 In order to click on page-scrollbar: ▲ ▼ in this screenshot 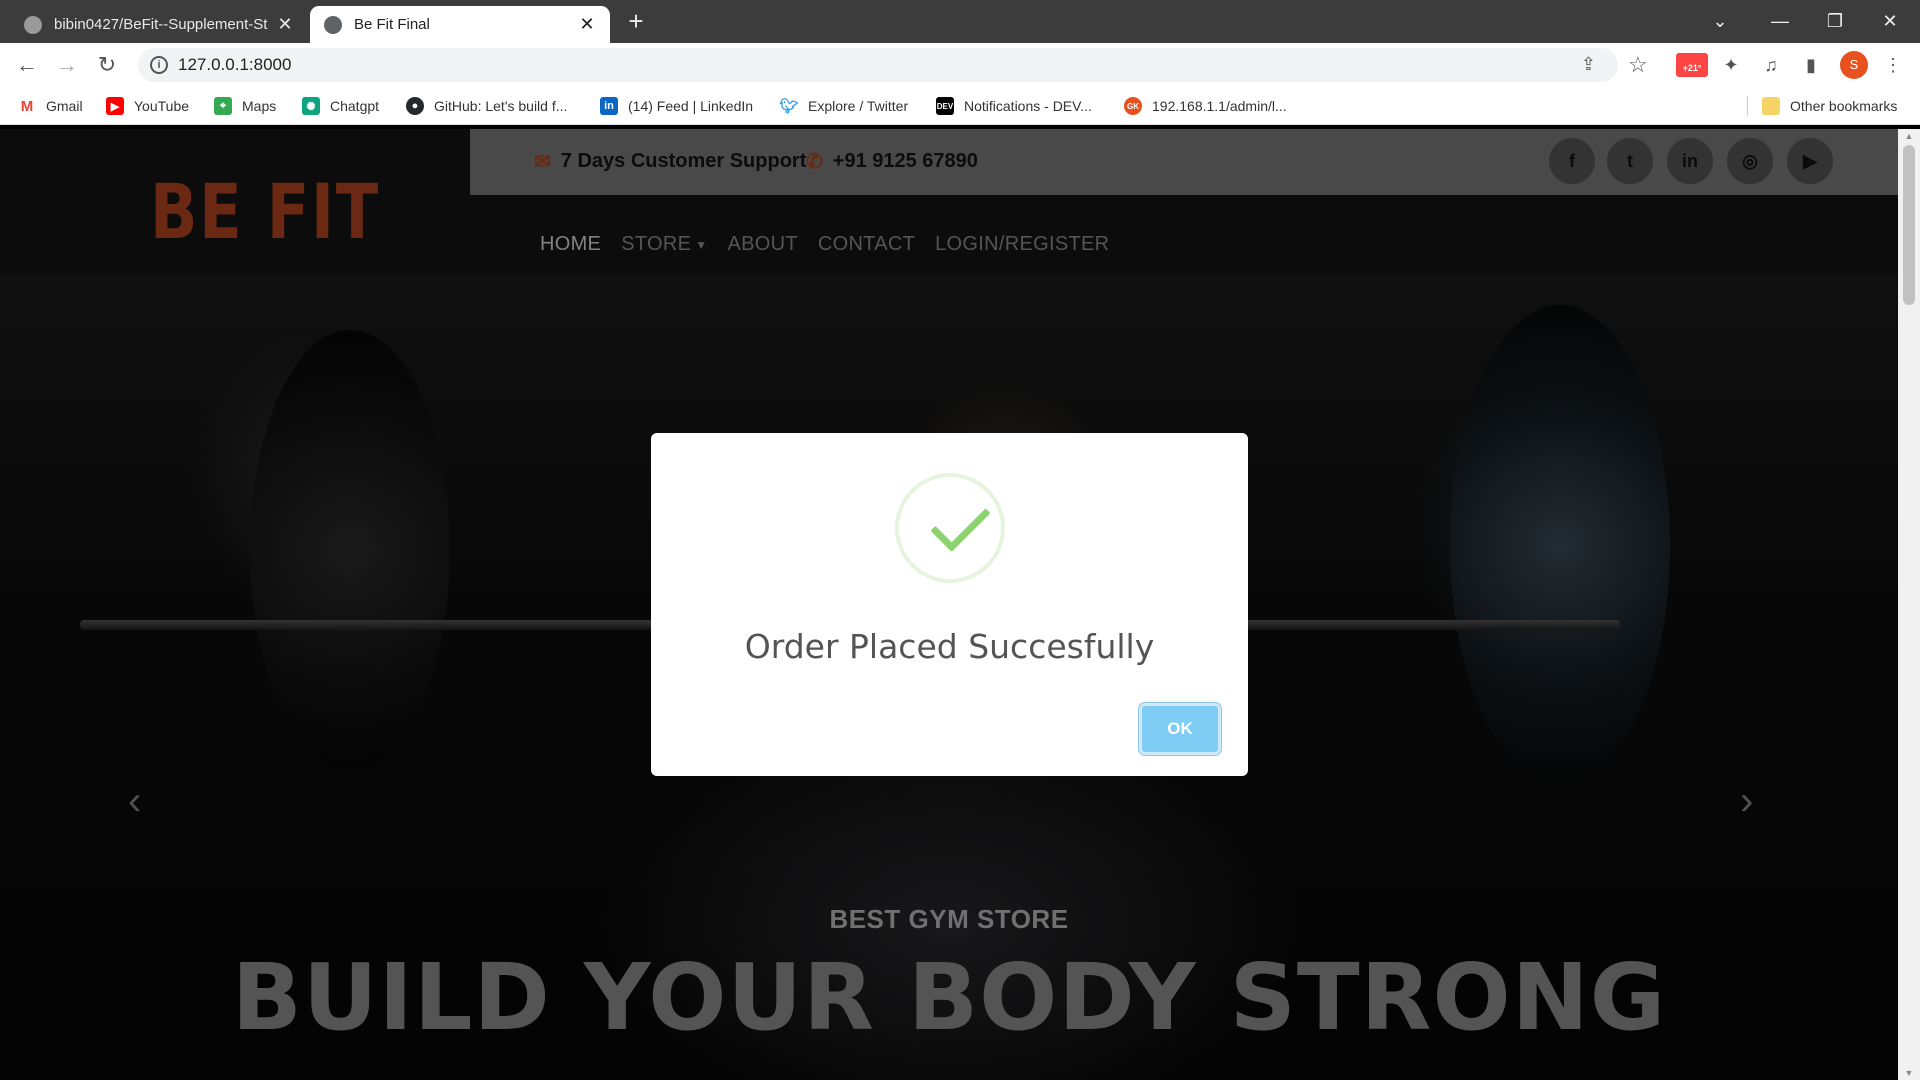, I will do `click(1909, 604)`.